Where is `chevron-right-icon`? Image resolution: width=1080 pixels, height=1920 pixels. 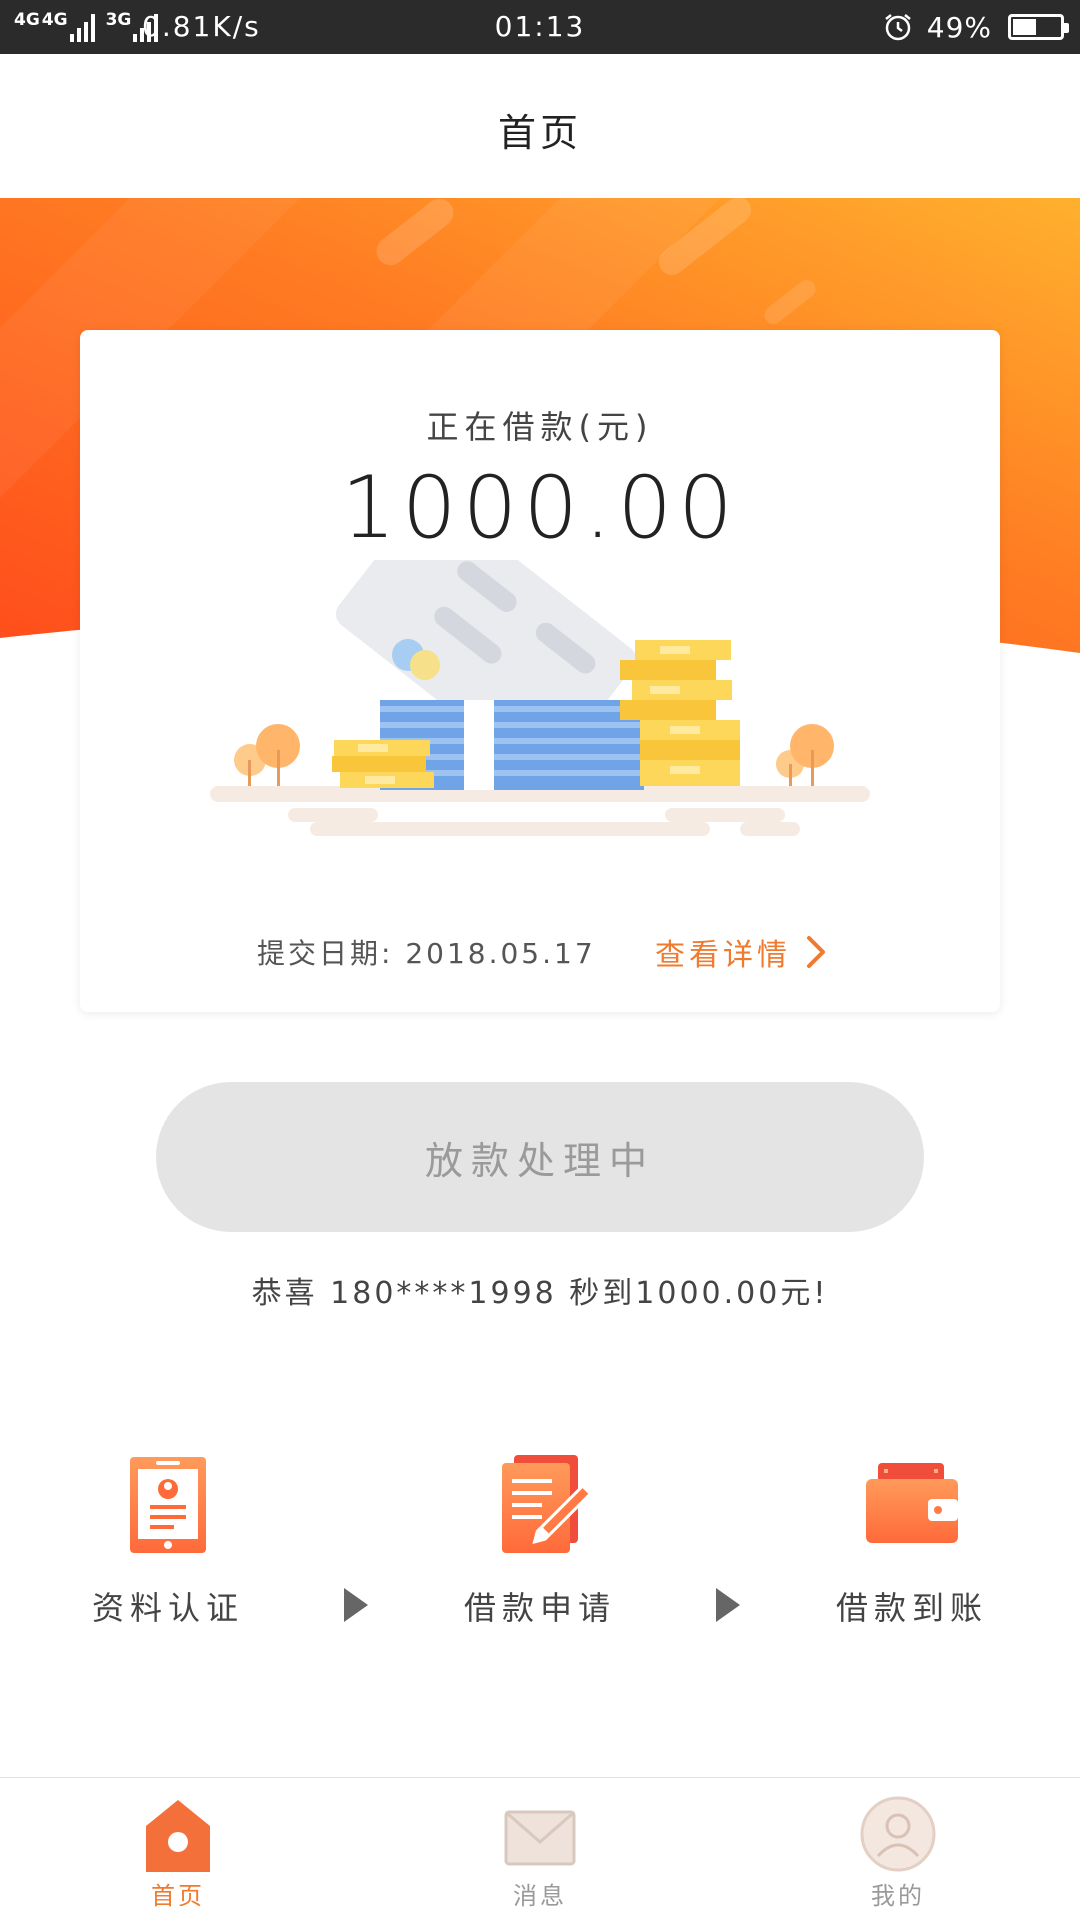 chevron-right-icon is located at coordinates (816, 952).